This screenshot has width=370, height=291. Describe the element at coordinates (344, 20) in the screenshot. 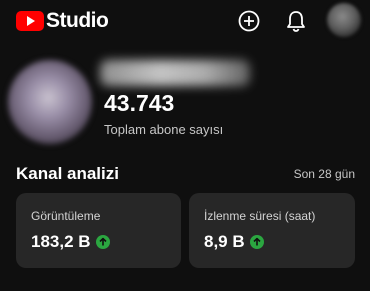

I see `account-avatar` at that location.